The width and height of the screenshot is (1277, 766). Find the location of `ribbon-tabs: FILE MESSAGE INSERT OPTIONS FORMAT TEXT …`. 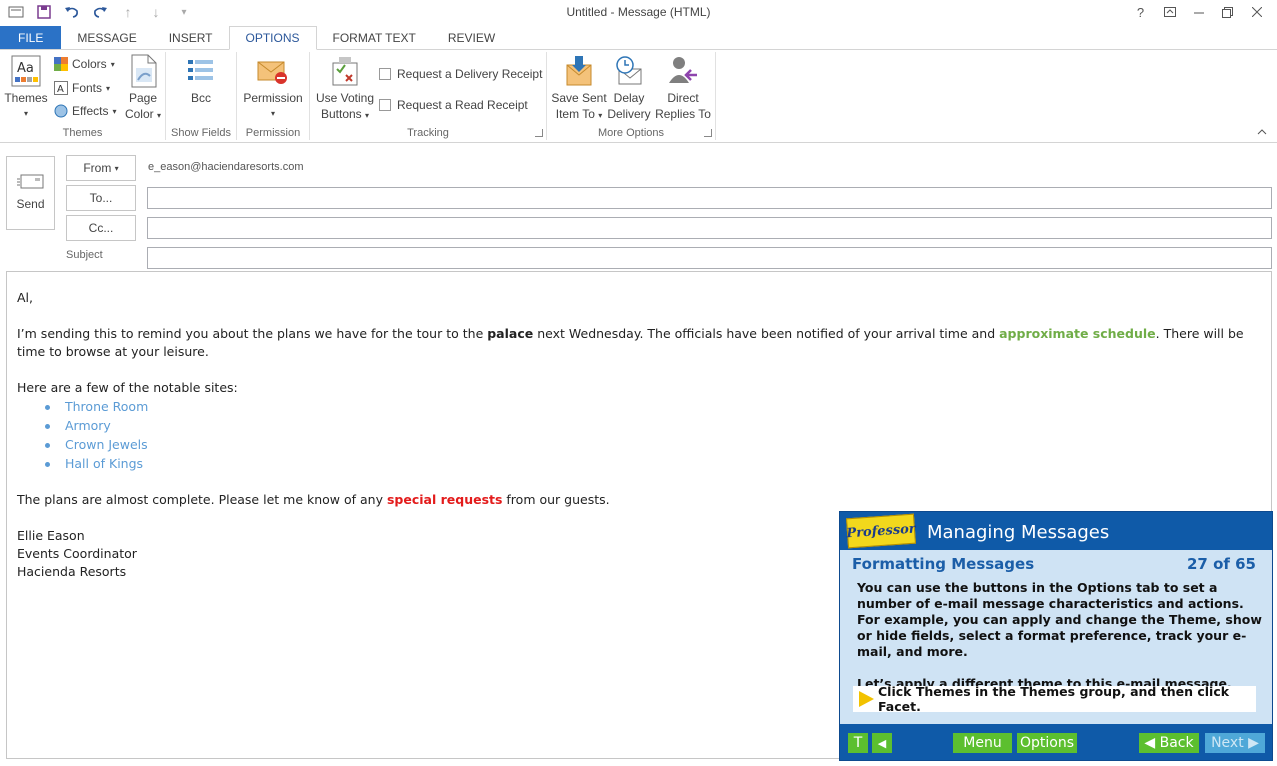

ribbon-tabs: FILE MESSAGE INSERT OPTIONS FORMAT TEXT … is located at coordinates (638, 38).